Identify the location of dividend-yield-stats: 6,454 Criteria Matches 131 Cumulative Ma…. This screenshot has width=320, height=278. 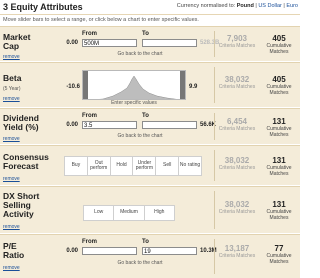
(257, 126).